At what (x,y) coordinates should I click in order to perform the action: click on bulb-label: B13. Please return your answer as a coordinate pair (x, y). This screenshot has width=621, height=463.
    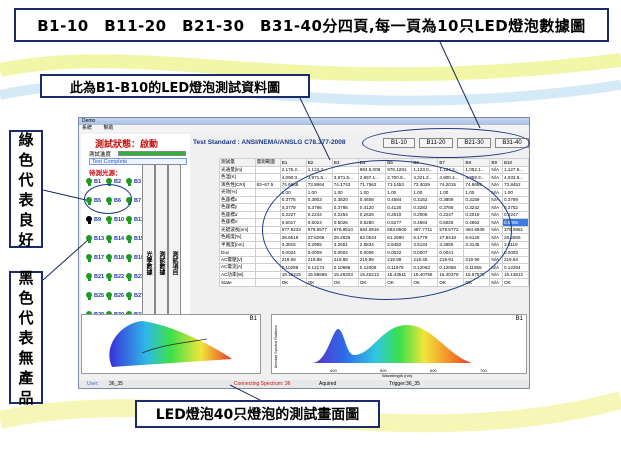
    Looking at the image, I should click on (99, 239).